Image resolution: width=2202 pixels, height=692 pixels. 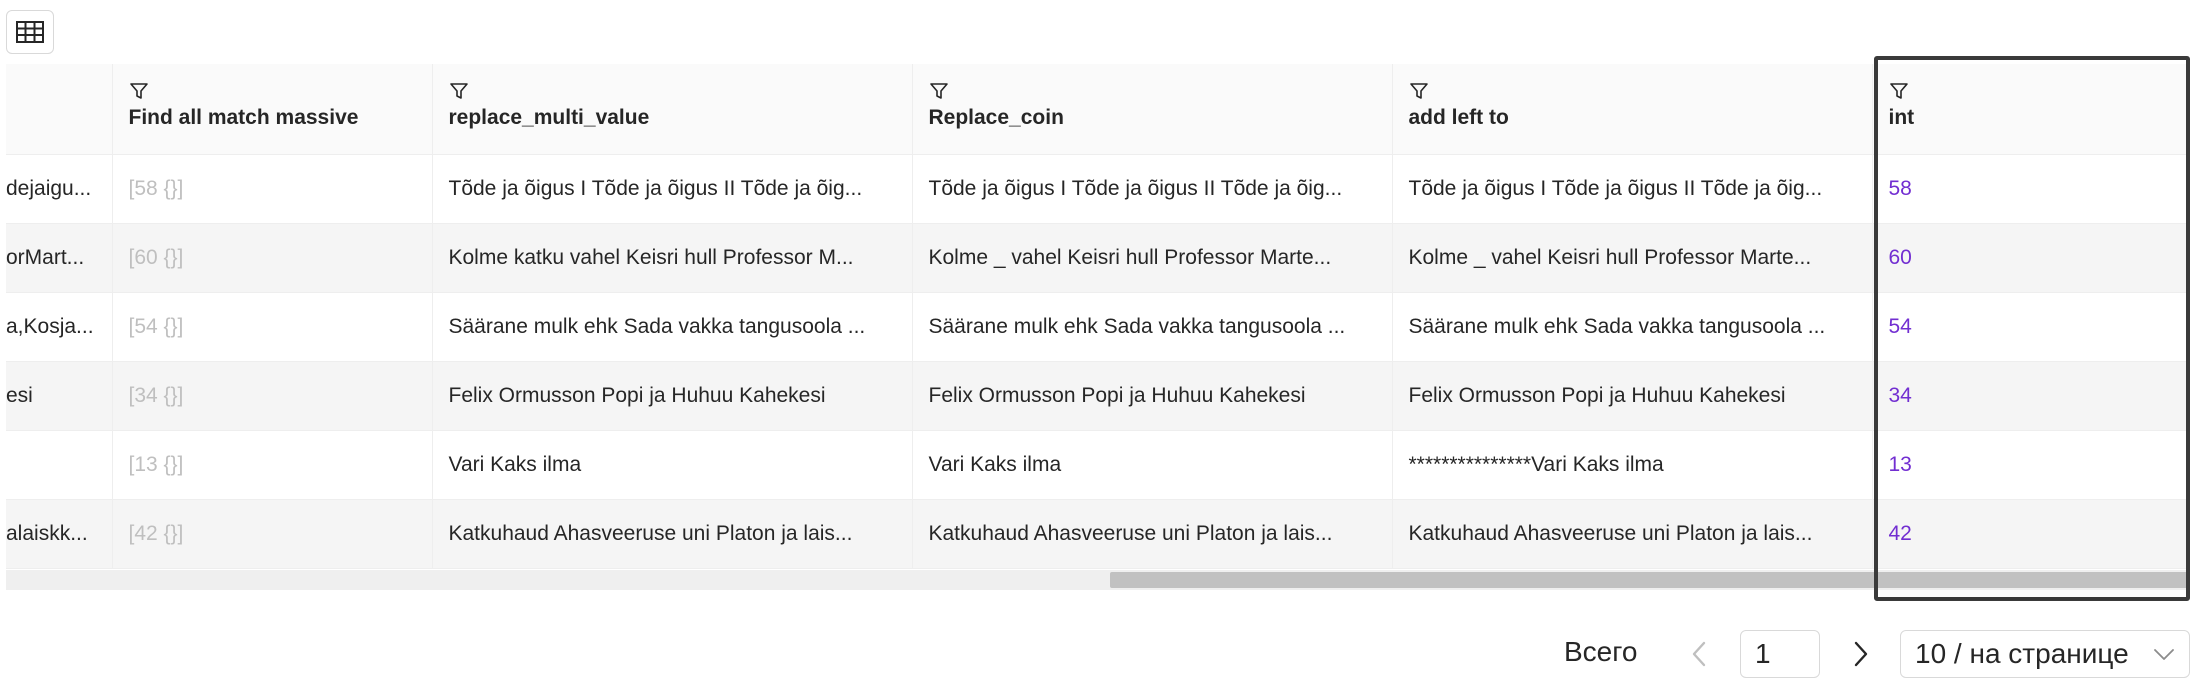 I want to click on column-header-label: int, so click(x=1901, y=117).